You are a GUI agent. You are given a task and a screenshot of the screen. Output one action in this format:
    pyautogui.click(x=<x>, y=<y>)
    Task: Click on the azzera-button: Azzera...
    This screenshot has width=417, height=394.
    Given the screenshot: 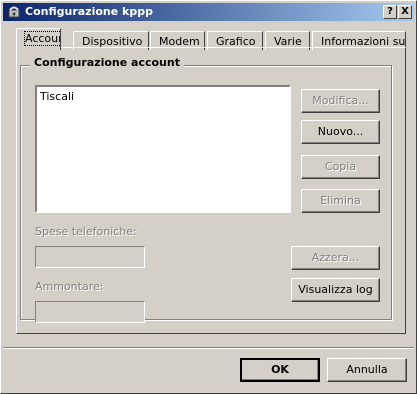 What is the action you would take?
    pyautogui.click(x=335, y=258)
    